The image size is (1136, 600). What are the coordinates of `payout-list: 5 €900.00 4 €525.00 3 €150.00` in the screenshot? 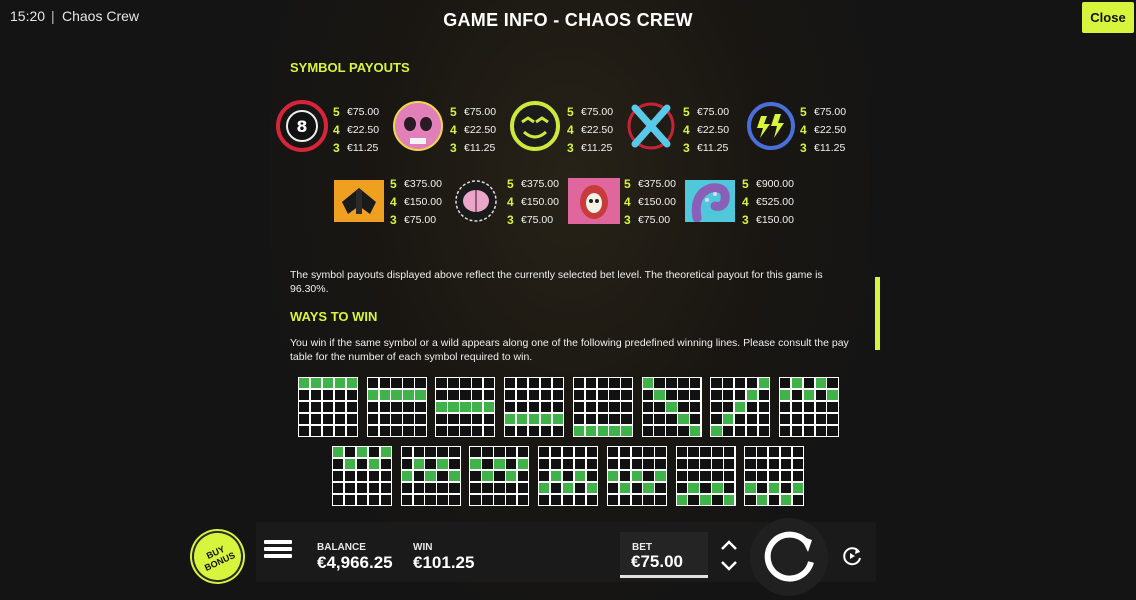 It's located at (768, 202).